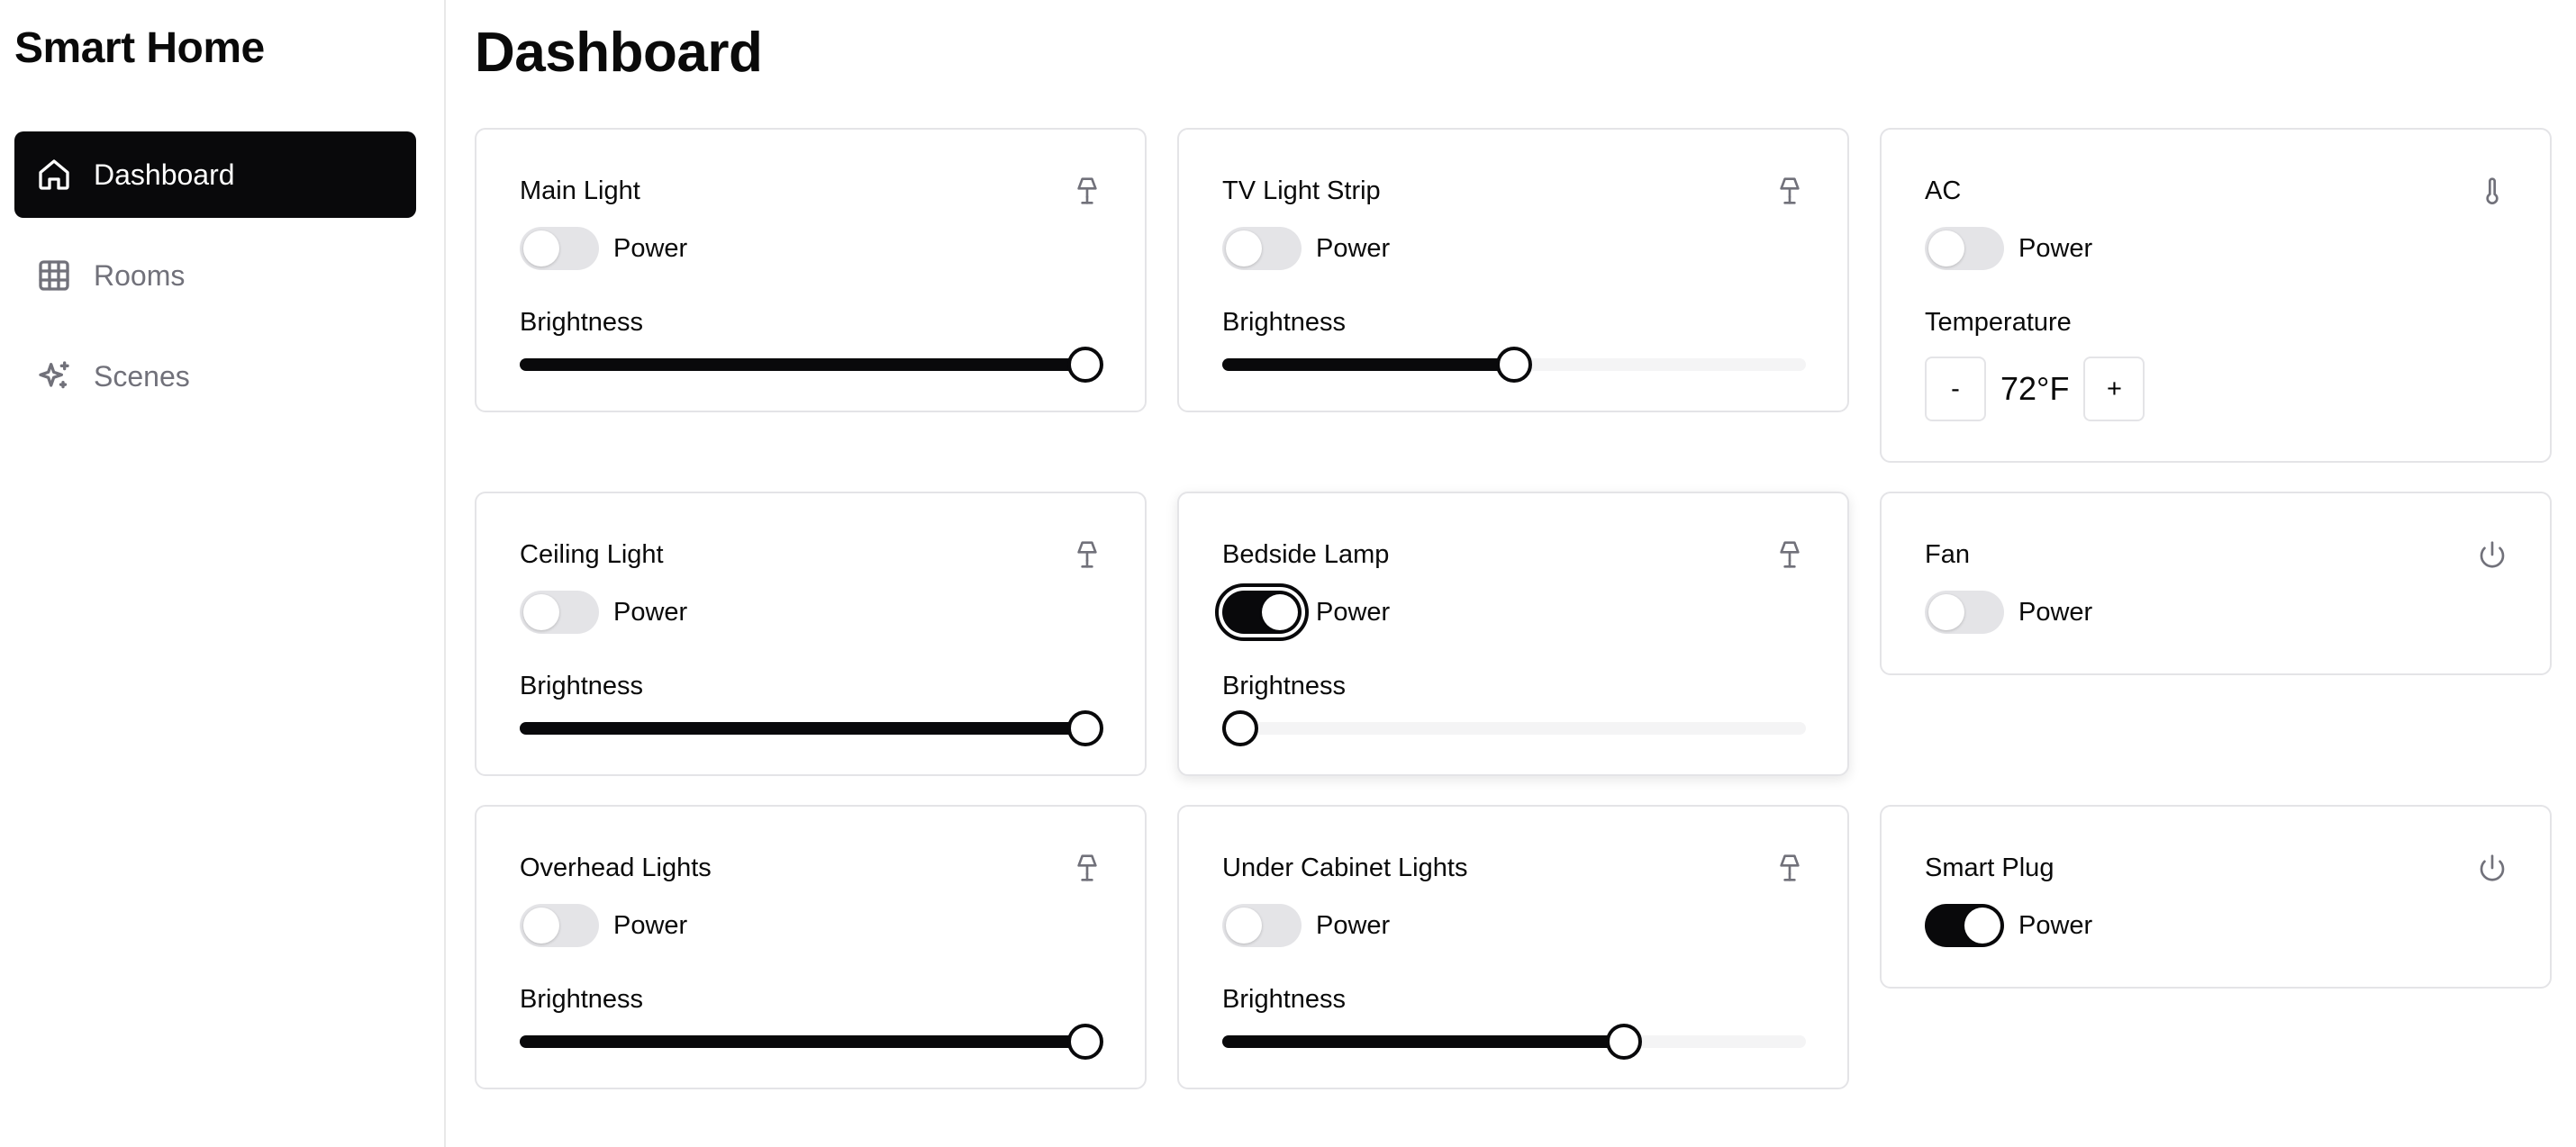 This screenshot has height=1147, width=2576. I want to click on temperature-label: Temperature, so click(1998, 322).